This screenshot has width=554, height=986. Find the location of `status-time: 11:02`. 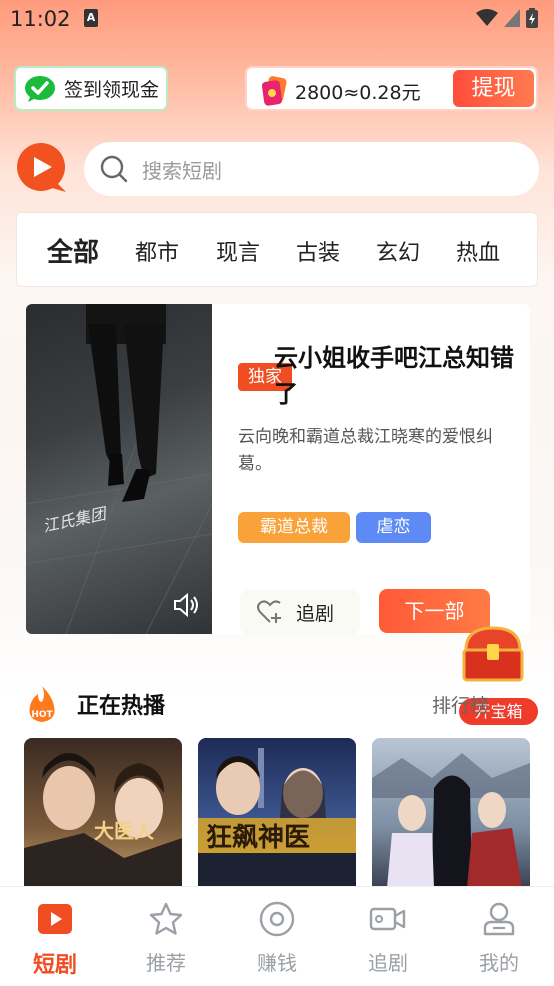

status-time: 11:02 is located at coordinates (40, 19).